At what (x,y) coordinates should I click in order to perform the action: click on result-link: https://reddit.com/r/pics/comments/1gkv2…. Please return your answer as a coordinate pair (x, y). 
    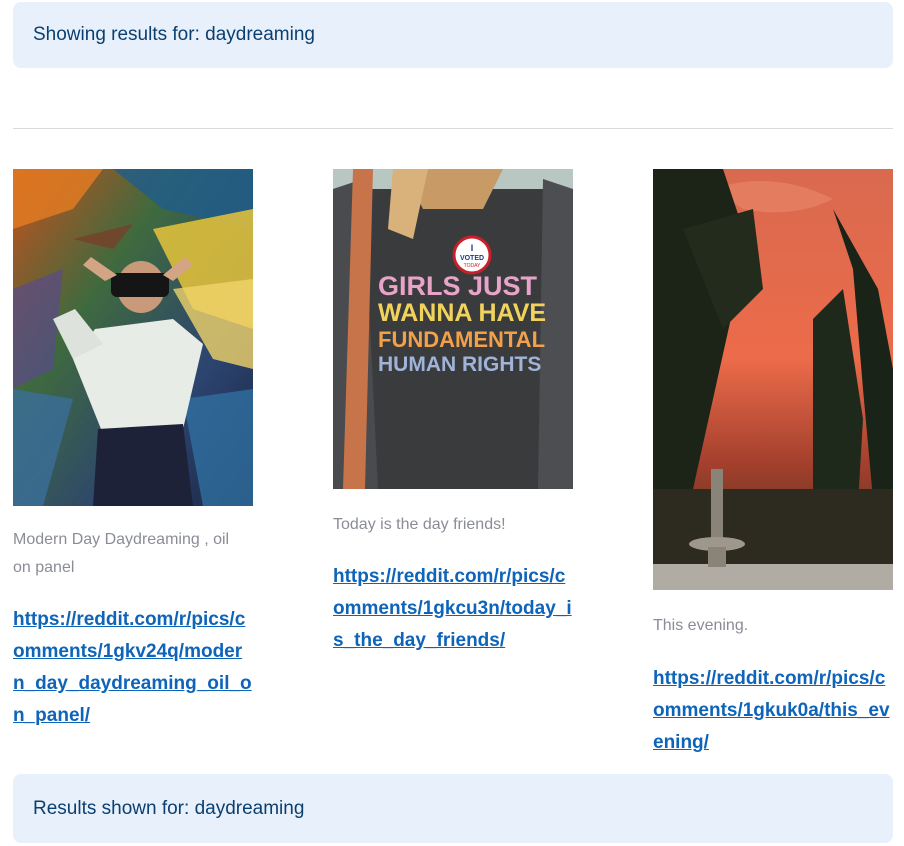
    Looking at the image, I should click on (133, 668).